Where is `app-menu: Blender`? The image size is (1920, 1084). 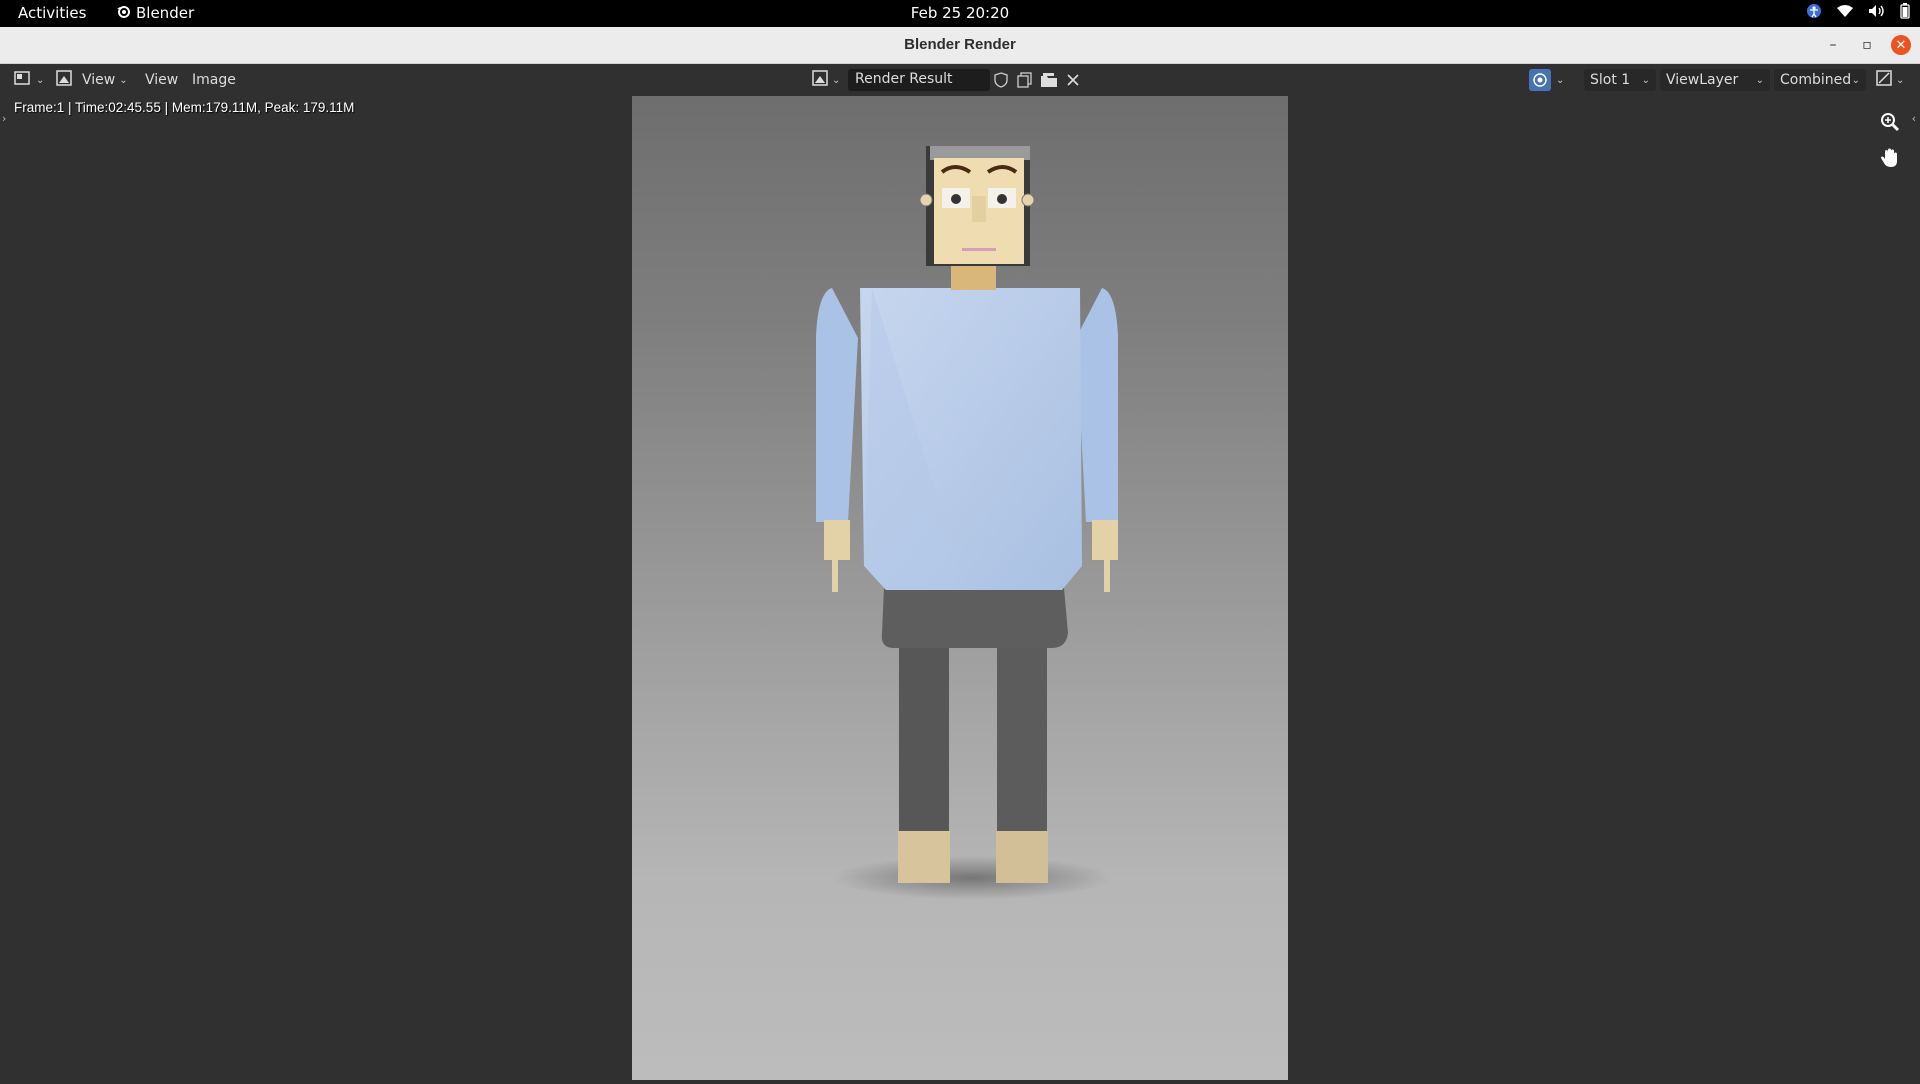 app-menu: Blender is located at coordinates (155, 13).